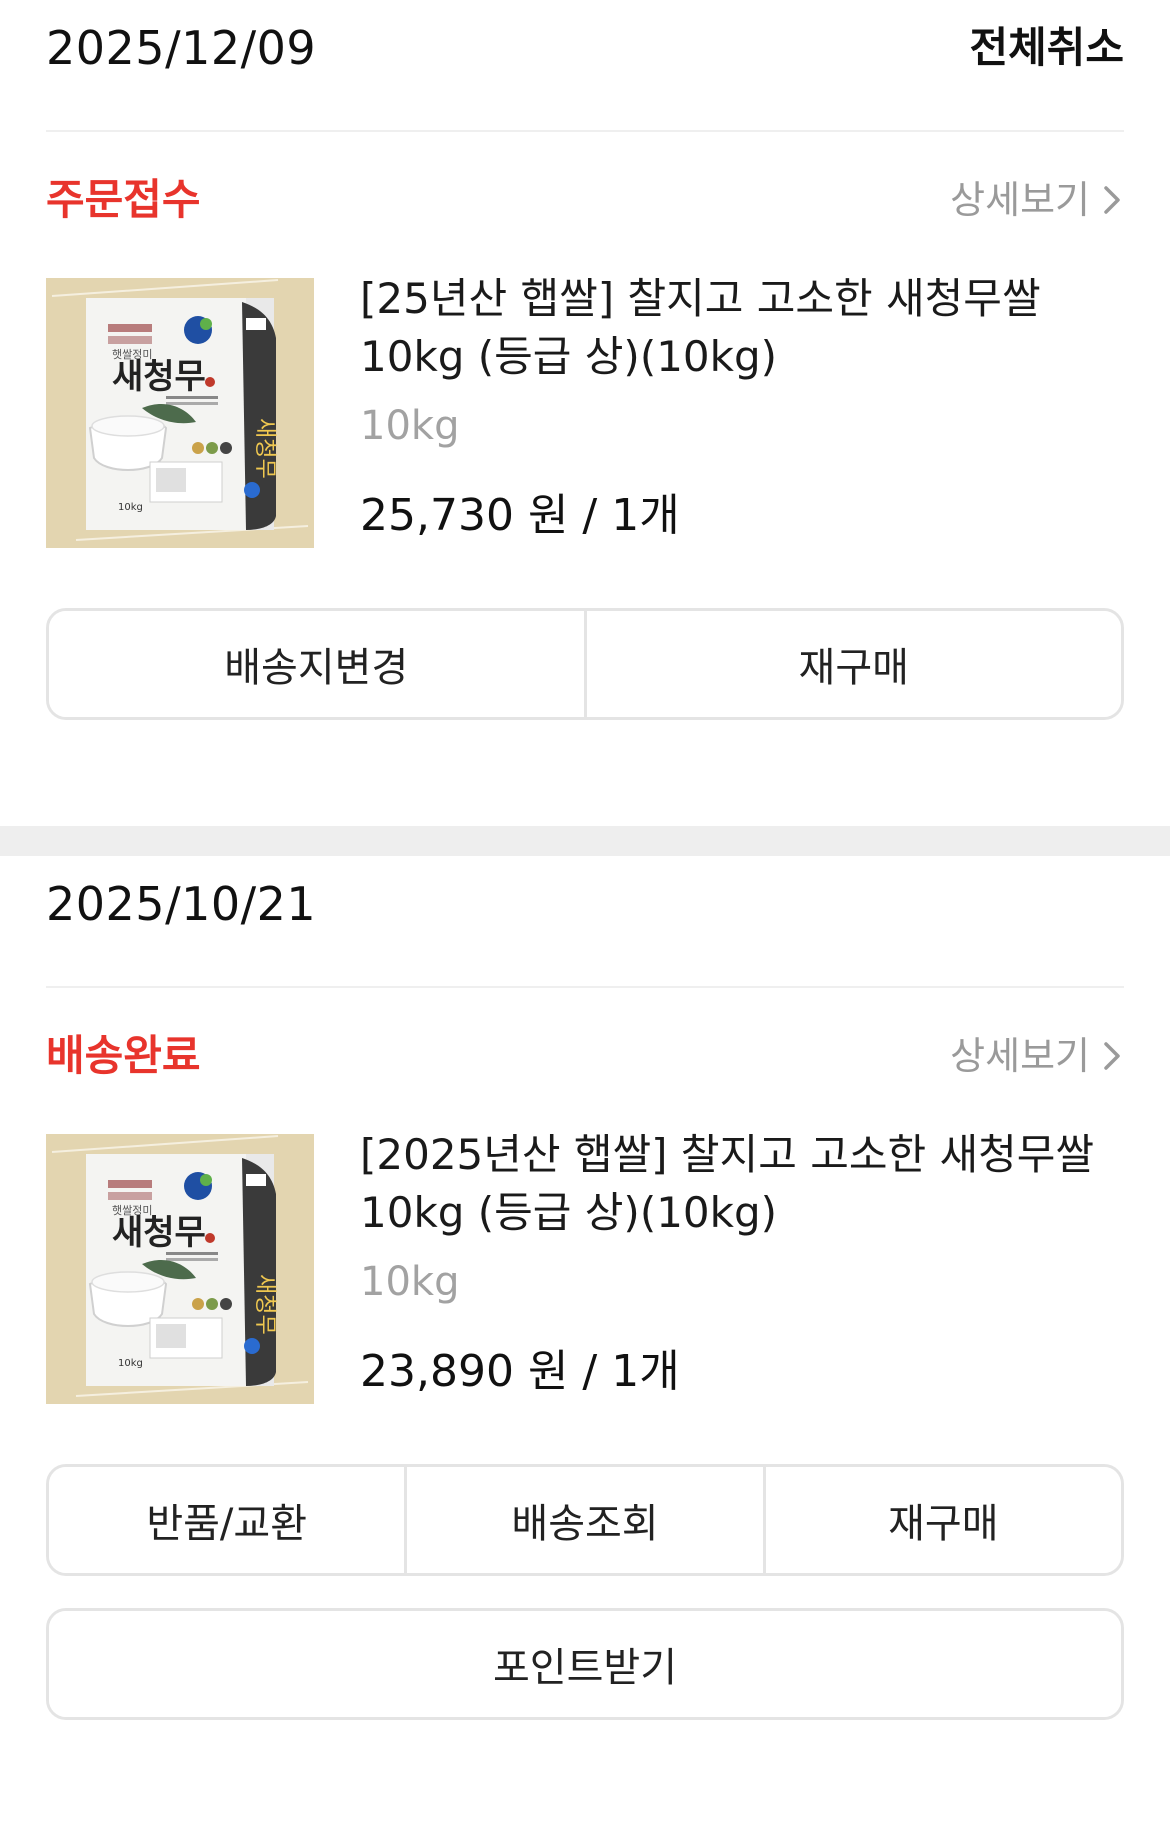  I want to click on order-status: 배송완료, so click(123, 1055).